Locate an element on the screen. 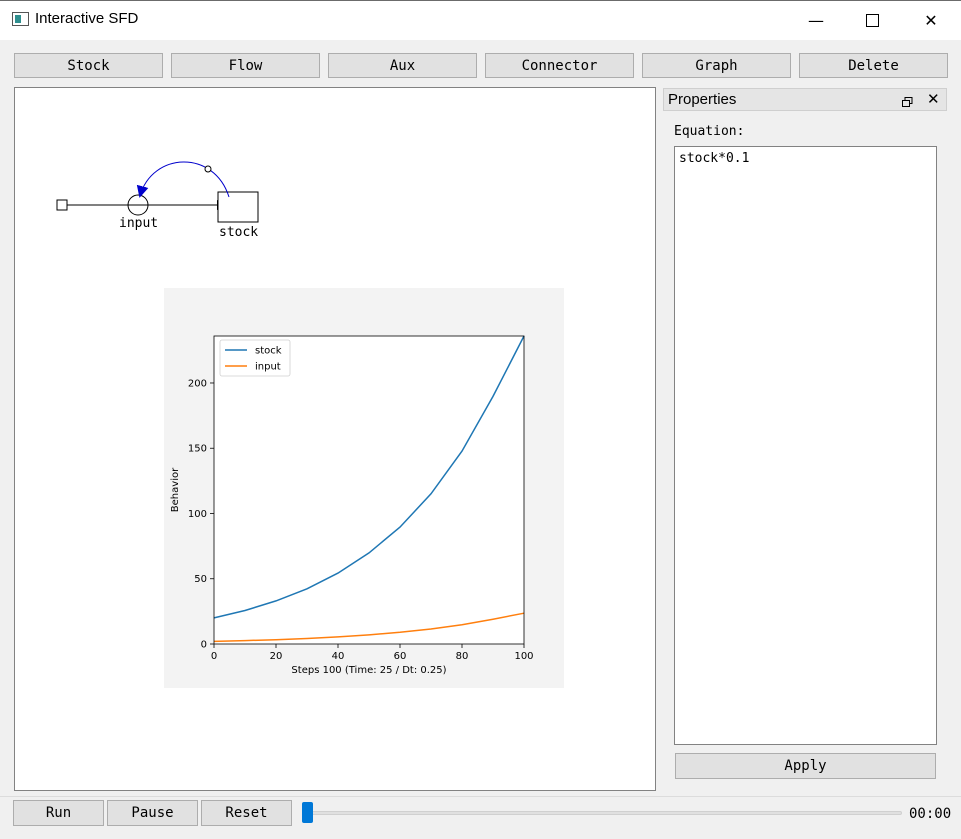  maximize-icon is located at coordinates (872, 20).